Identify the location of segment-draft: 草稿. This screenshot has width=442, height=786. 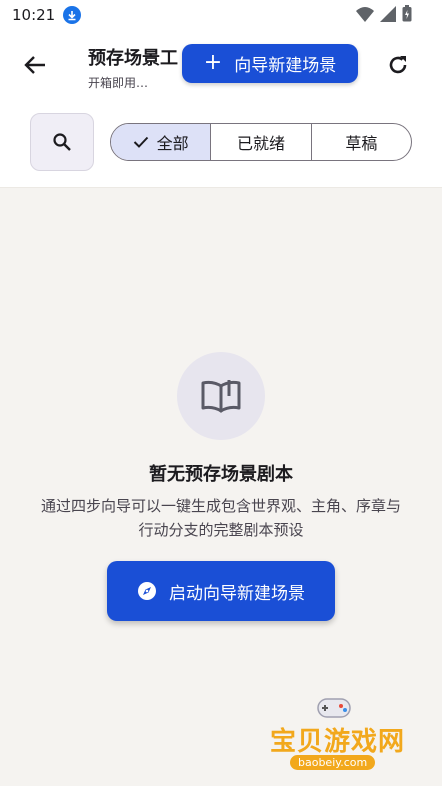
(361, 142).